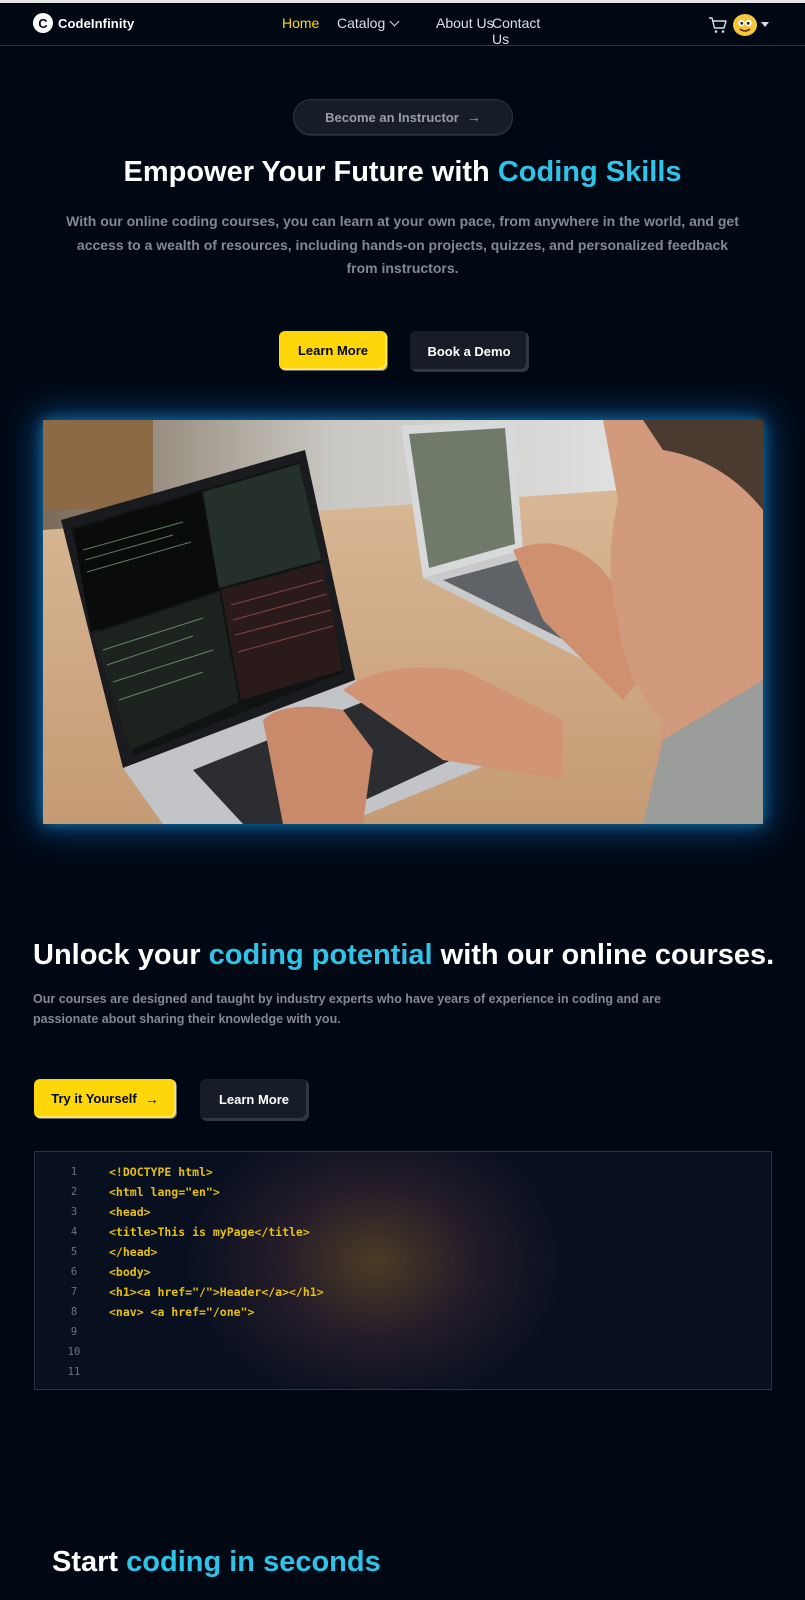 This screenshot has height=1600, width=805. I want to click on become-instructor-button: Become an Instructor →, so click(403, 117).